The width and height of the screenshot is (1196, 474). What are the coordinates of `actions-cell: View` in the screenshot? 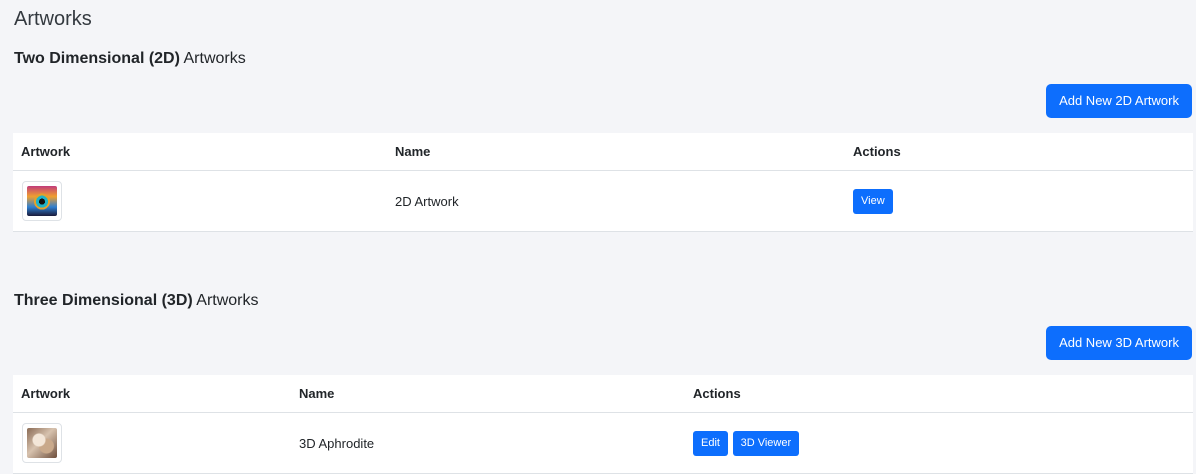 It's located at (1019, 201).